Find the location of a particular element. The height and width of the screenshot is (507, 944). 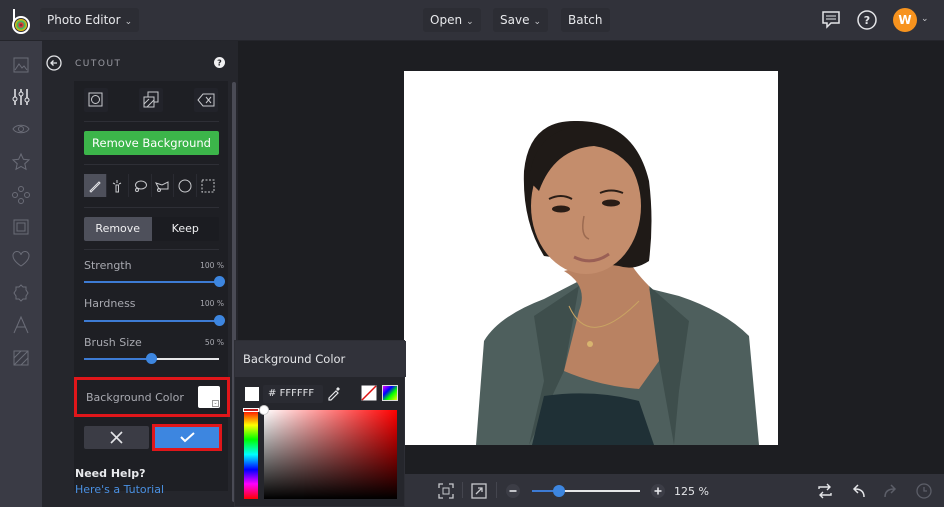

clear-eraser-button is located at coordinates (206, 100).